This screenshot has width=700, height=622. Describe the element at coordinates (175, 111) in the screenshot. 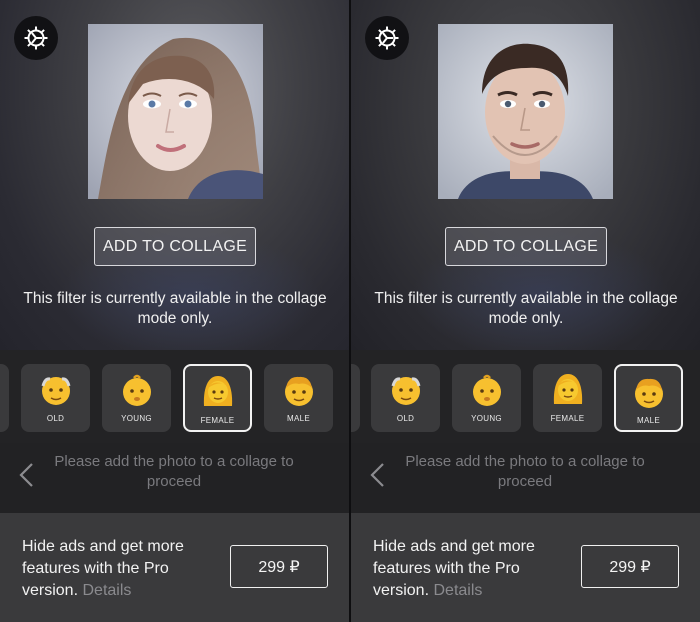

I see `face-photo-female` at that location.